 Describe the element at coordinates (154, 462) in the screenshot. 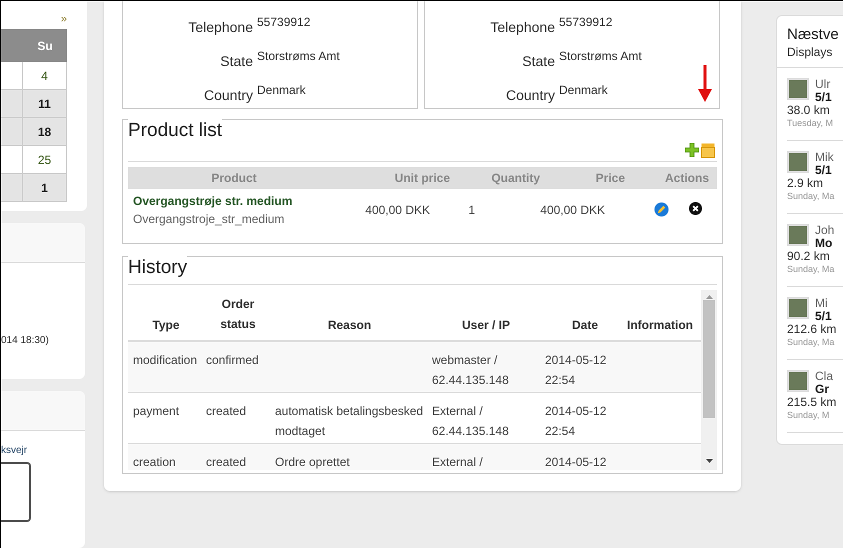

I see `history-cell-text: creation` at that location.